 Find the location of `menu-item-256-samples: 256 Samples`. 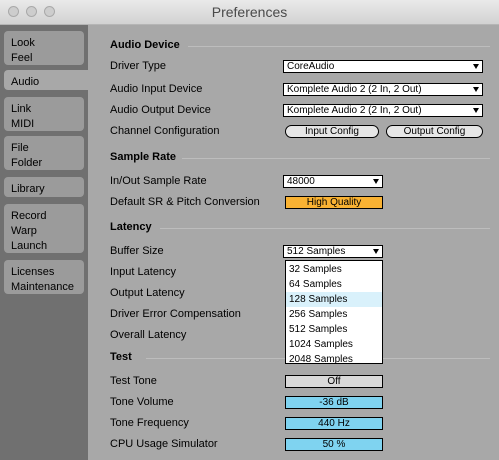

menu-item-256-samples: 256 Samples is located at coordinates (334, 314).